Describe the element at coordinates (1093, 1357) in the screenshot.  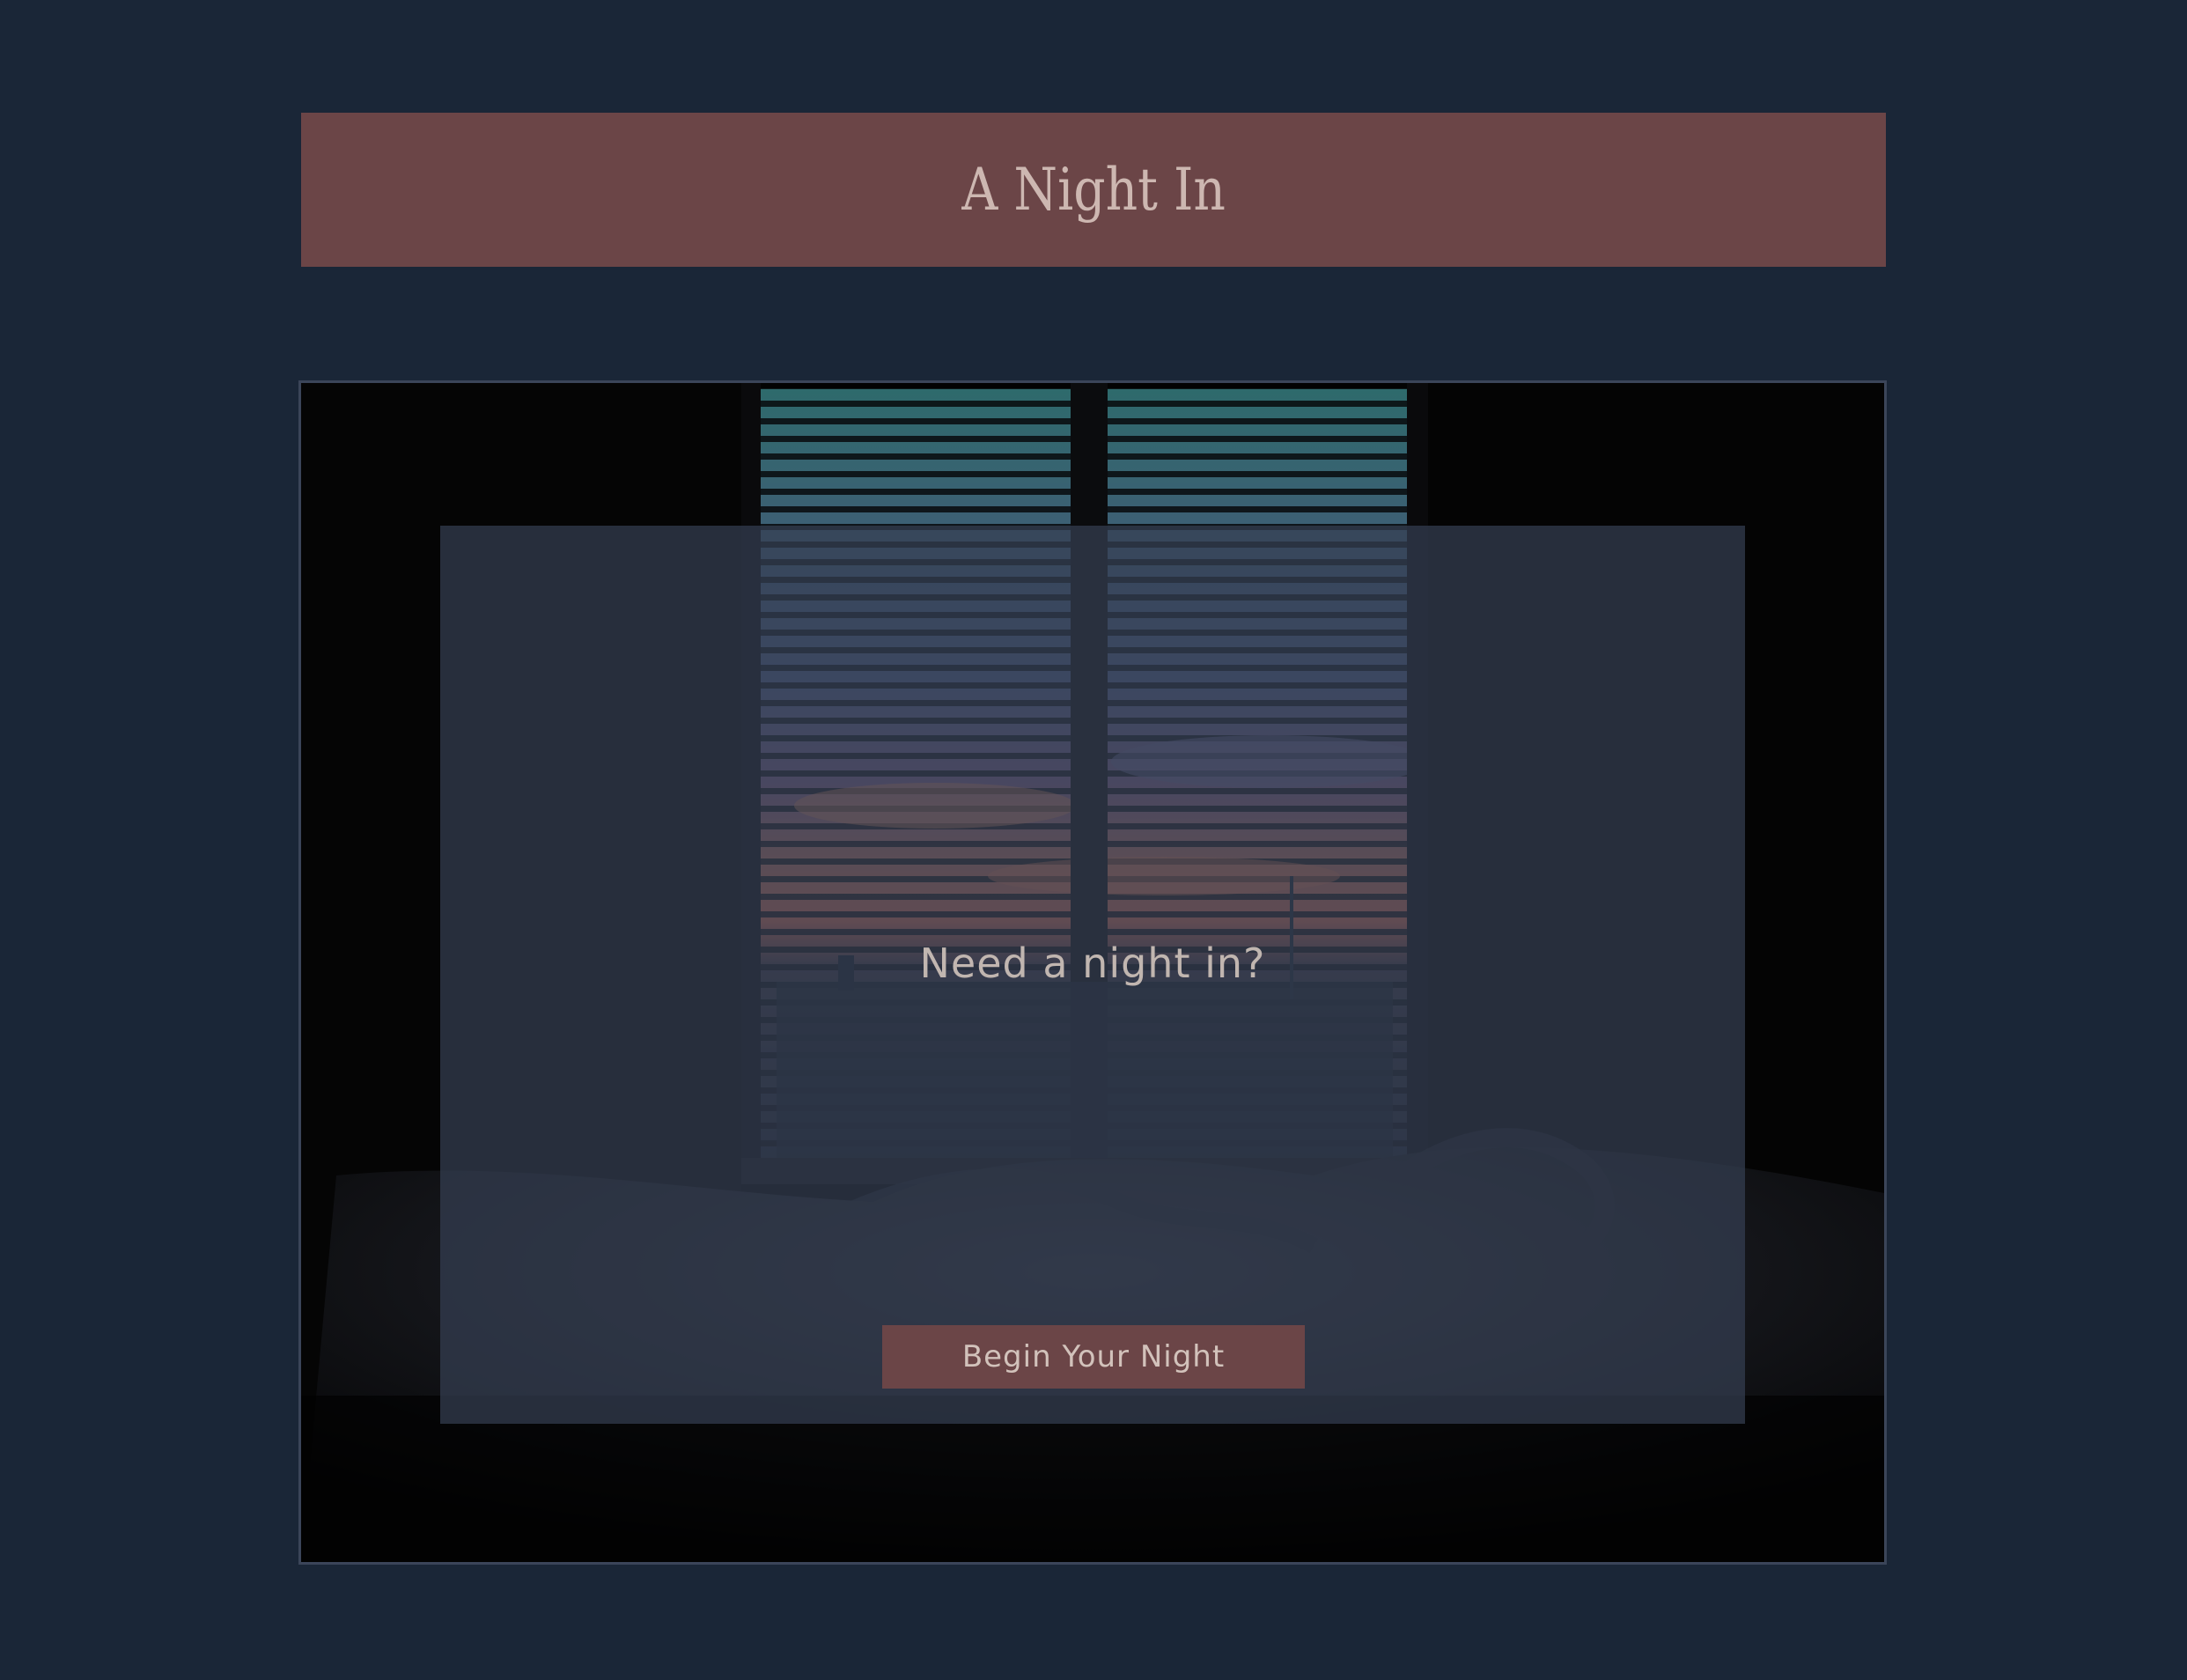
I see `begin-your-night-button: Begin Your Night` at that location.